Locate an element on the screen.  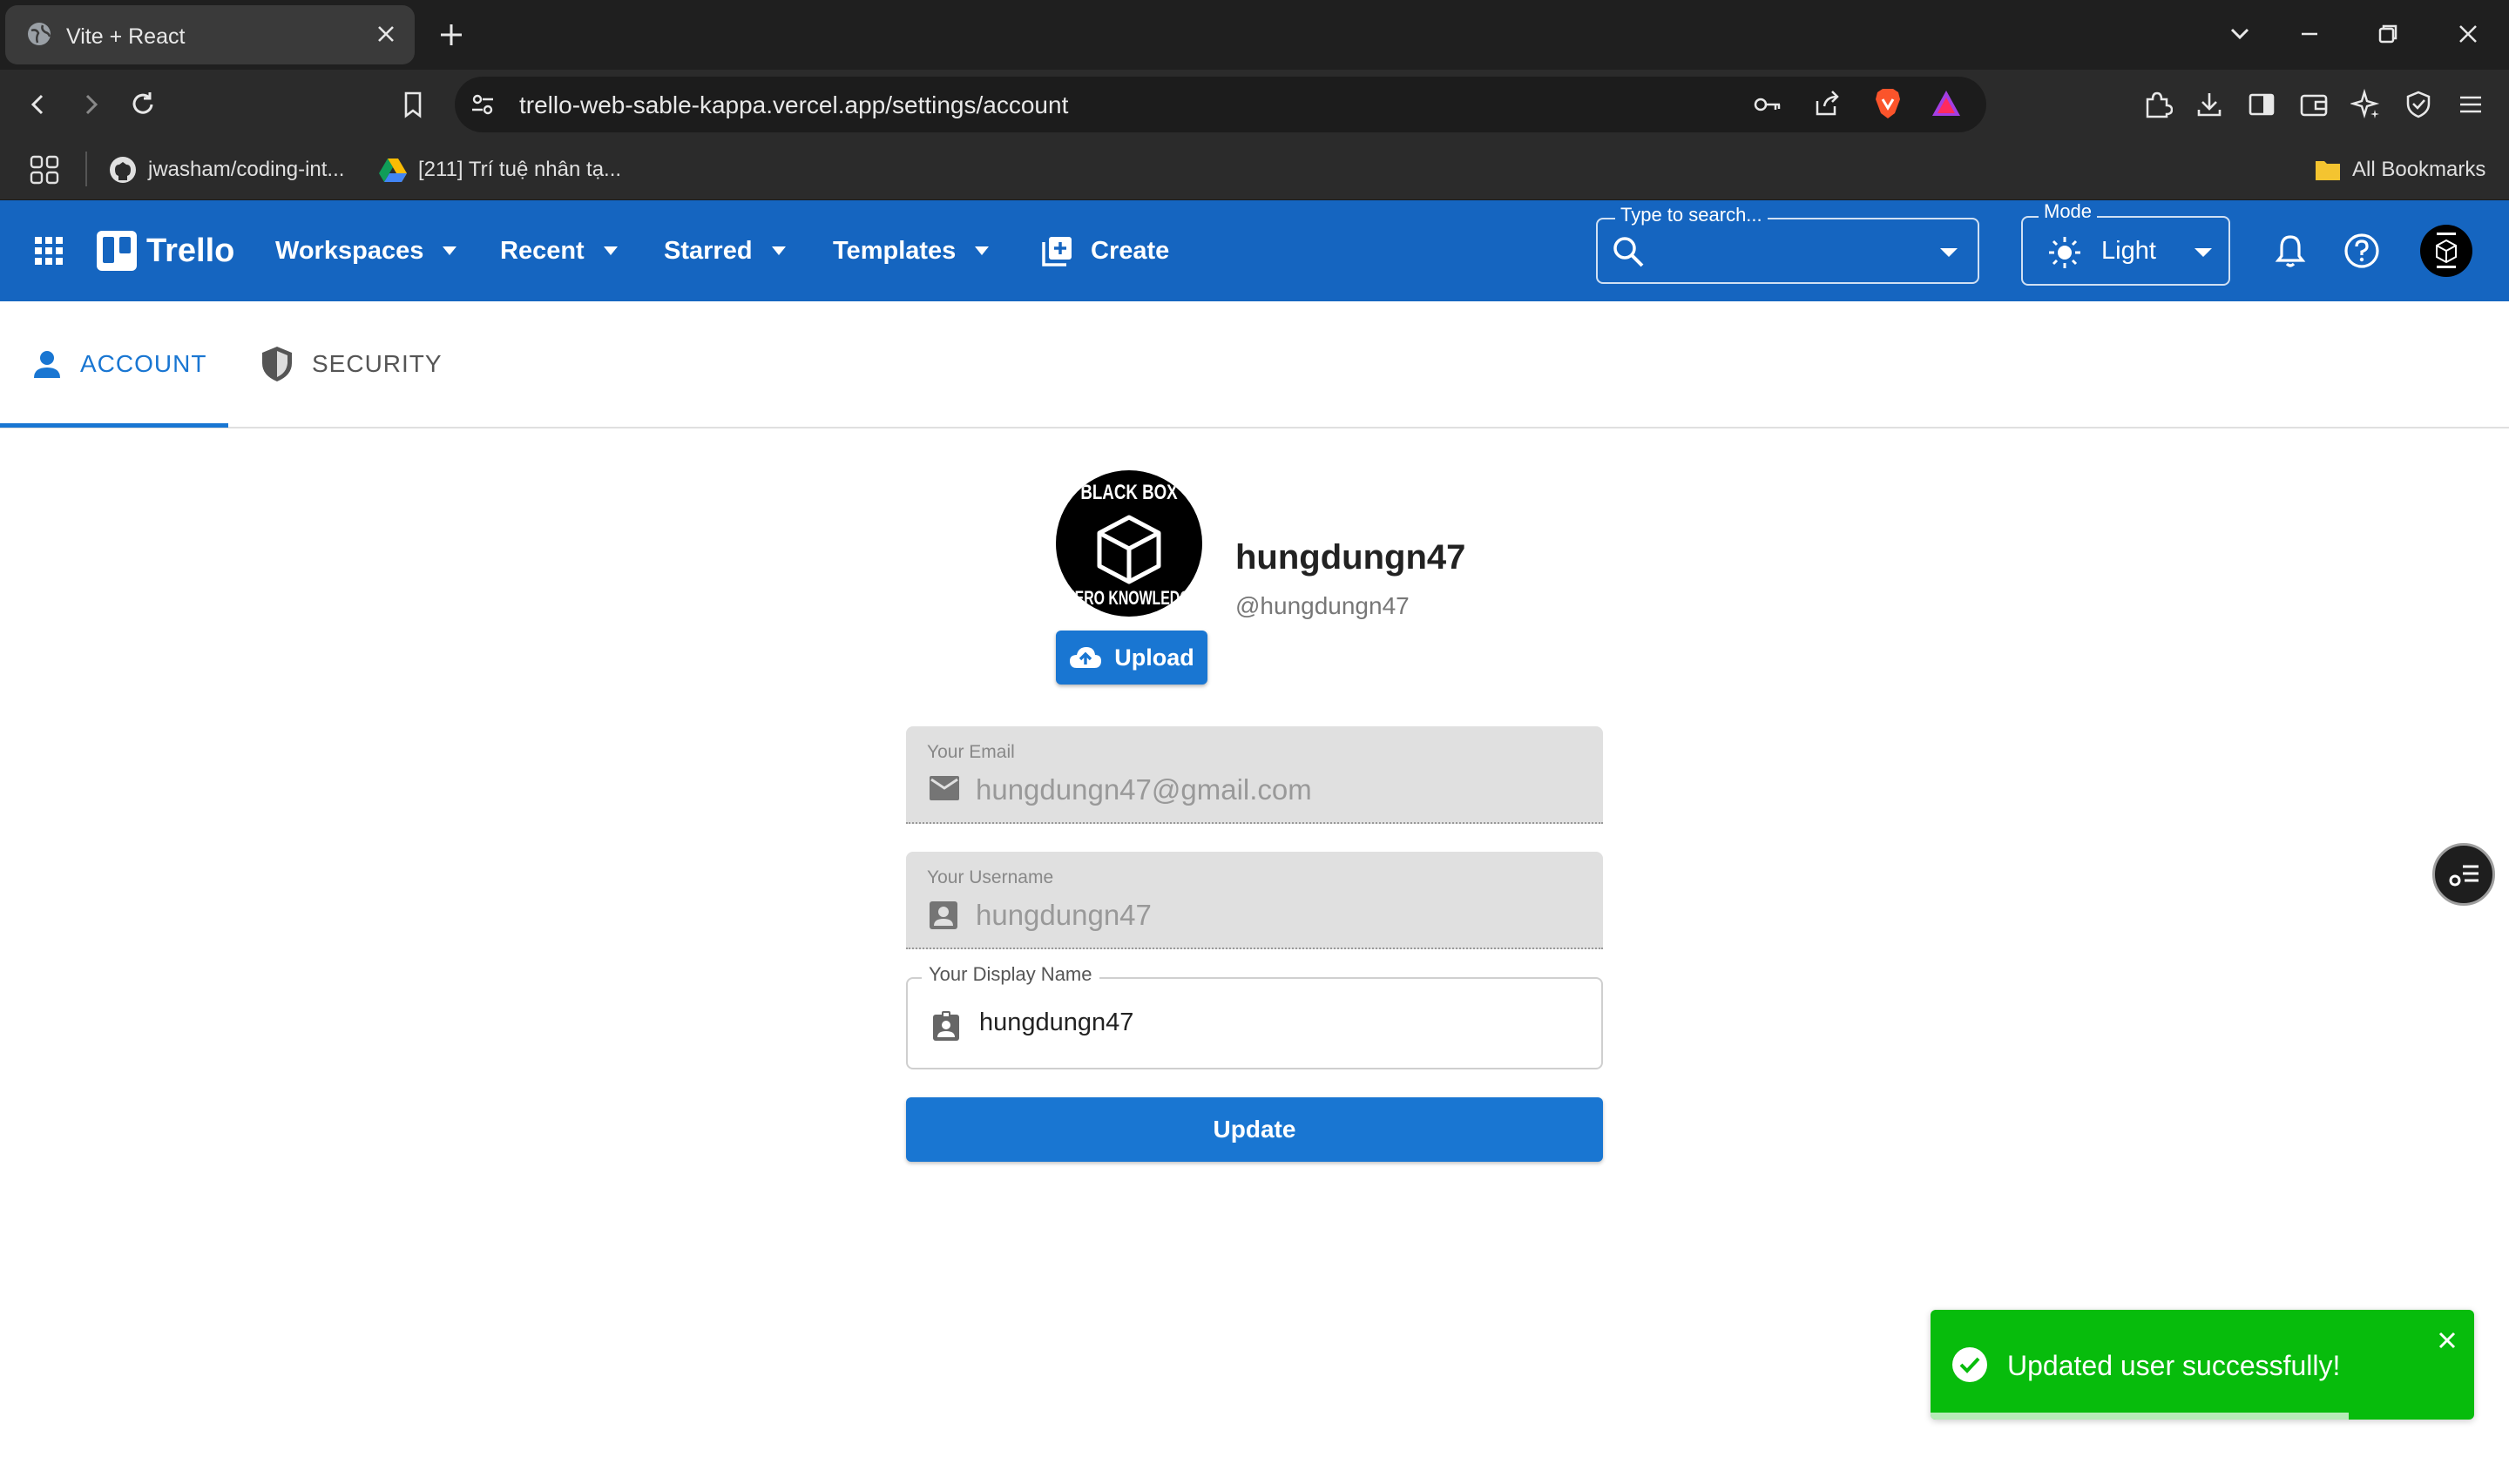
password-key-icon is located at coordinates (1767, 104).